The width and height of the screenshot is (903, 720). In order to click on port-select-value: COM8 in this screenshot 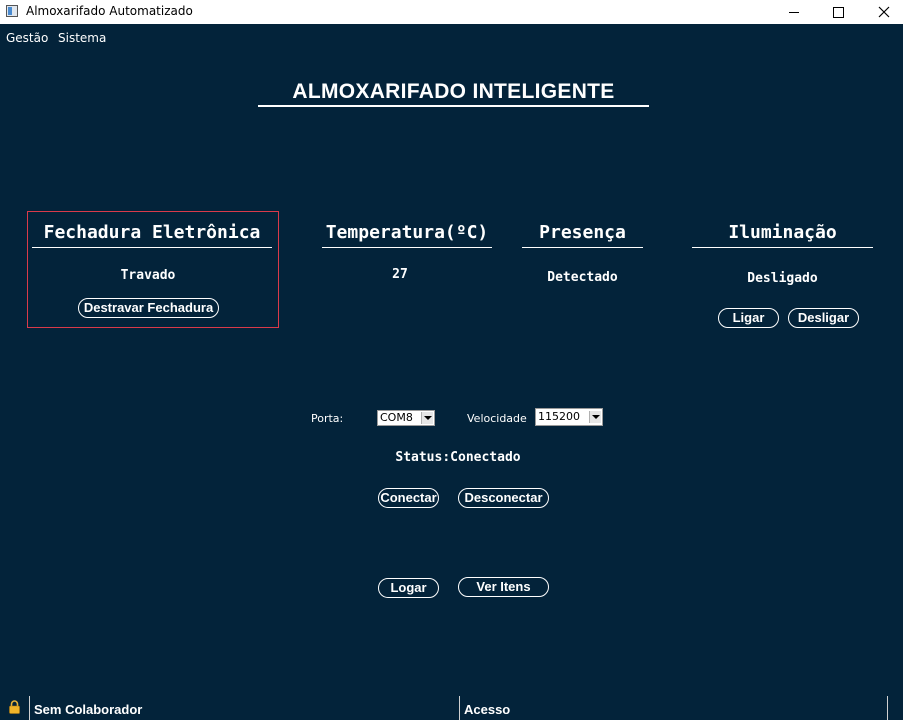, I will do `click(396, 417)`.